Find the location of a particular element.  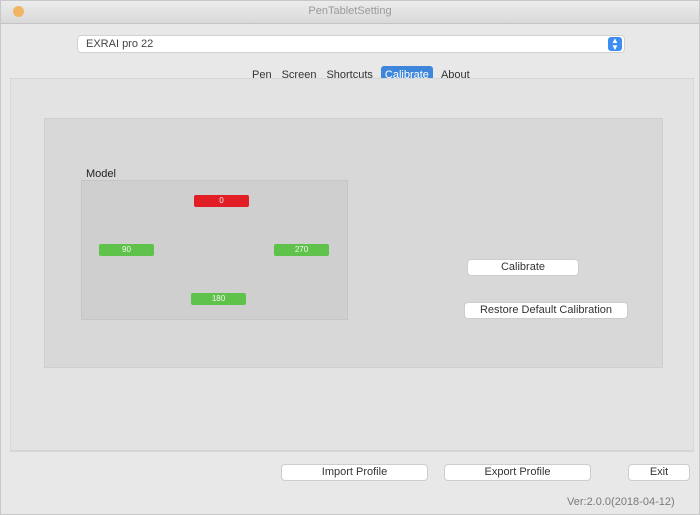

exit-button: Exit is located at coordinates (659, 472).